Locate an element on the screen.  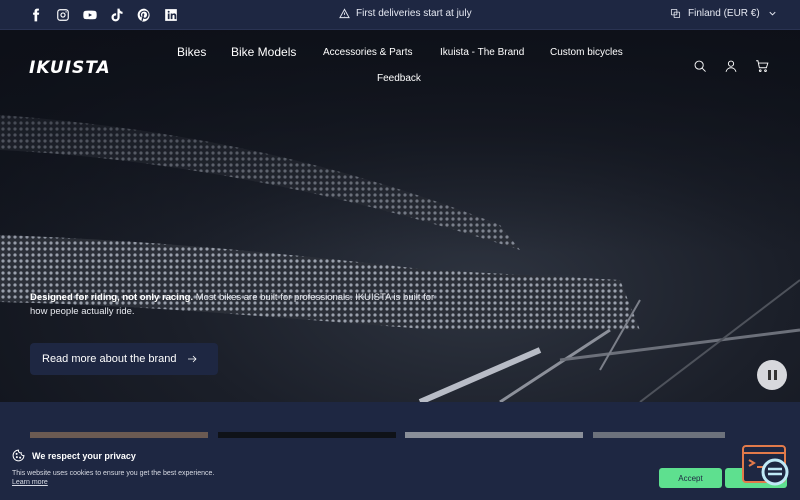
nav-item-custom-bicycles: Custom bicycles is located at coordinates (586, 52).